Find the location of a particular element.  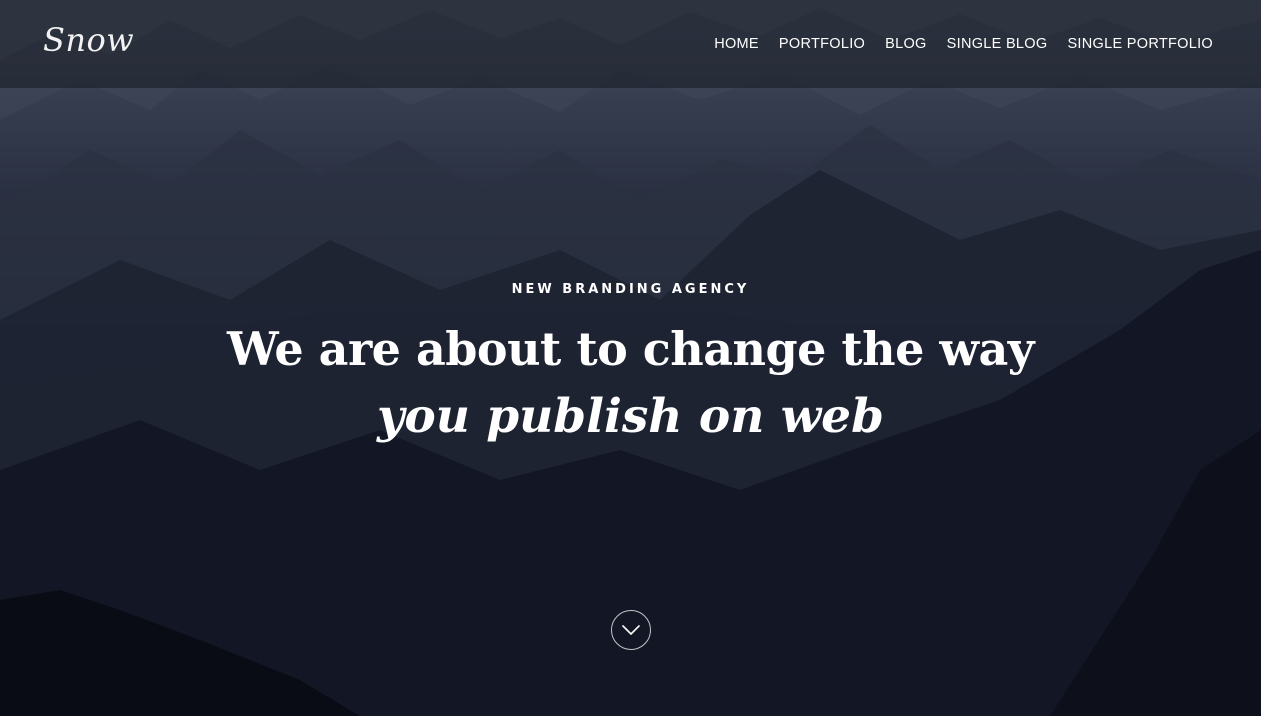

nav-item-home: HOME is located at coordinates (736, 44).